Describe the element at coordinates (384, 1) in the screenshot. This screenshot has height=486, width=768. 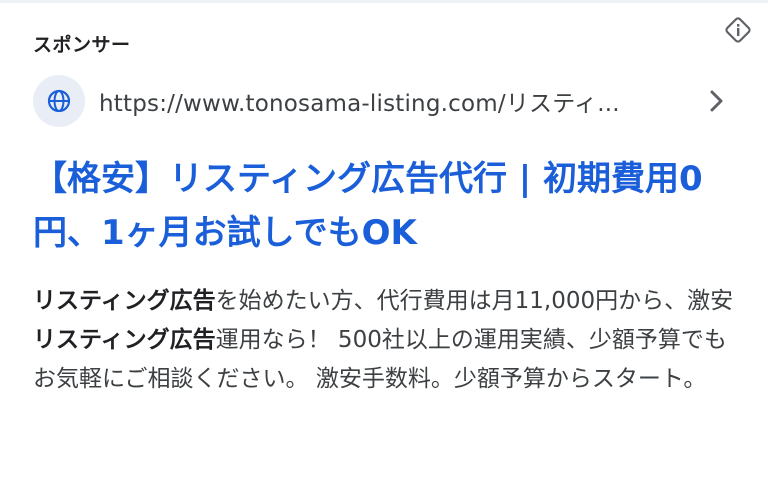
I see `top-divider` at that location.